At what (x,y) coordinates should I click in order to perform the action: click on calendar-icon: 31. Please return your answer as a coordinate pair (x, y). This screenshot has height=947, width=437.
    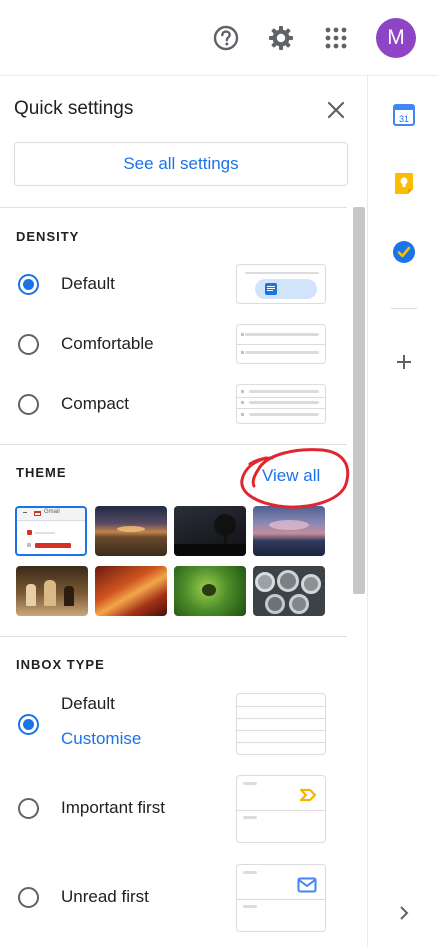
    Looking at the image, I should click on (404, 115).